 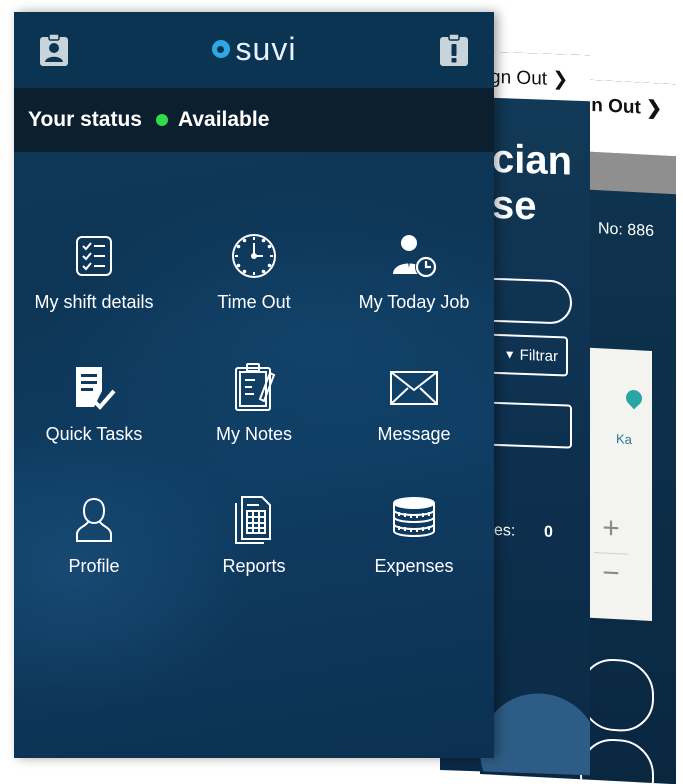 I want to click on status-label: Your status, so click(x=85, y=119).